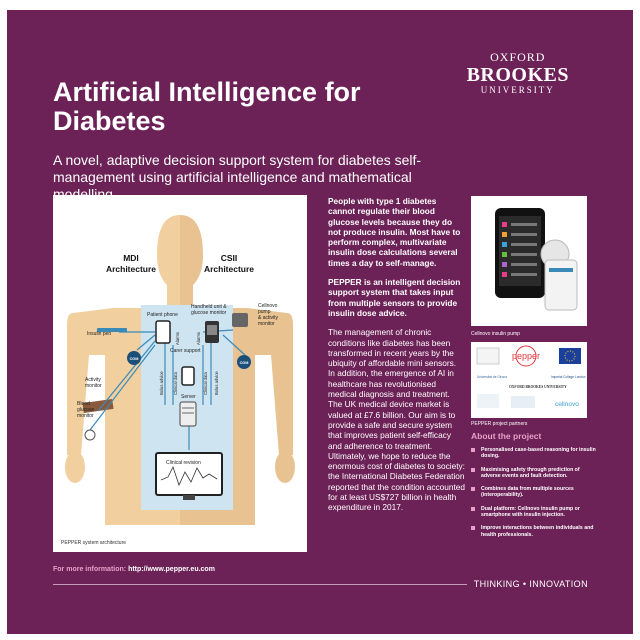 The height and width of the screenshot is (640, 640). What do you see at coordinates (161, 383) in the screenshot?
I see `bolus-advice-left-label: Bolus advice` at bounding box center [161, 383].